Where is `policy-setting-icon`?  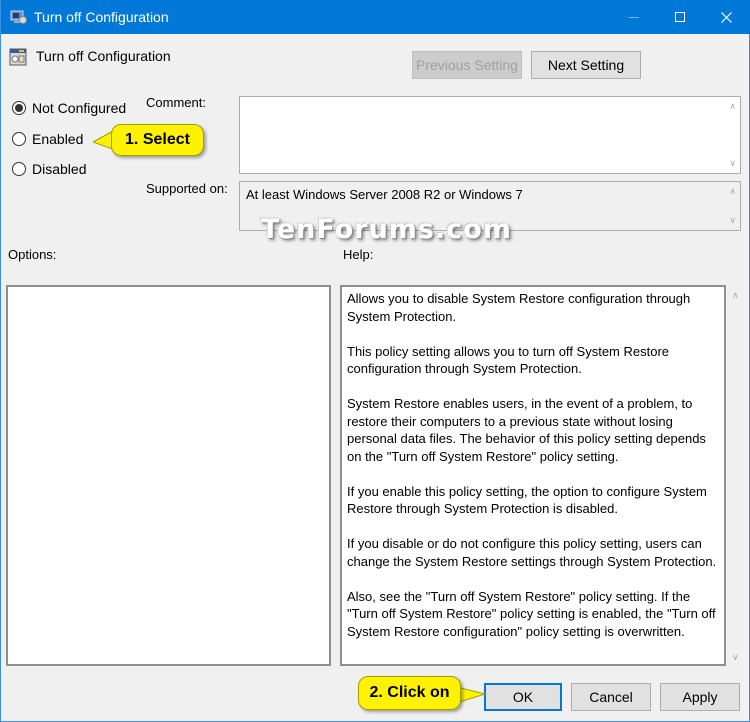 policy-setting-icon is located at coordinates (18, 57).